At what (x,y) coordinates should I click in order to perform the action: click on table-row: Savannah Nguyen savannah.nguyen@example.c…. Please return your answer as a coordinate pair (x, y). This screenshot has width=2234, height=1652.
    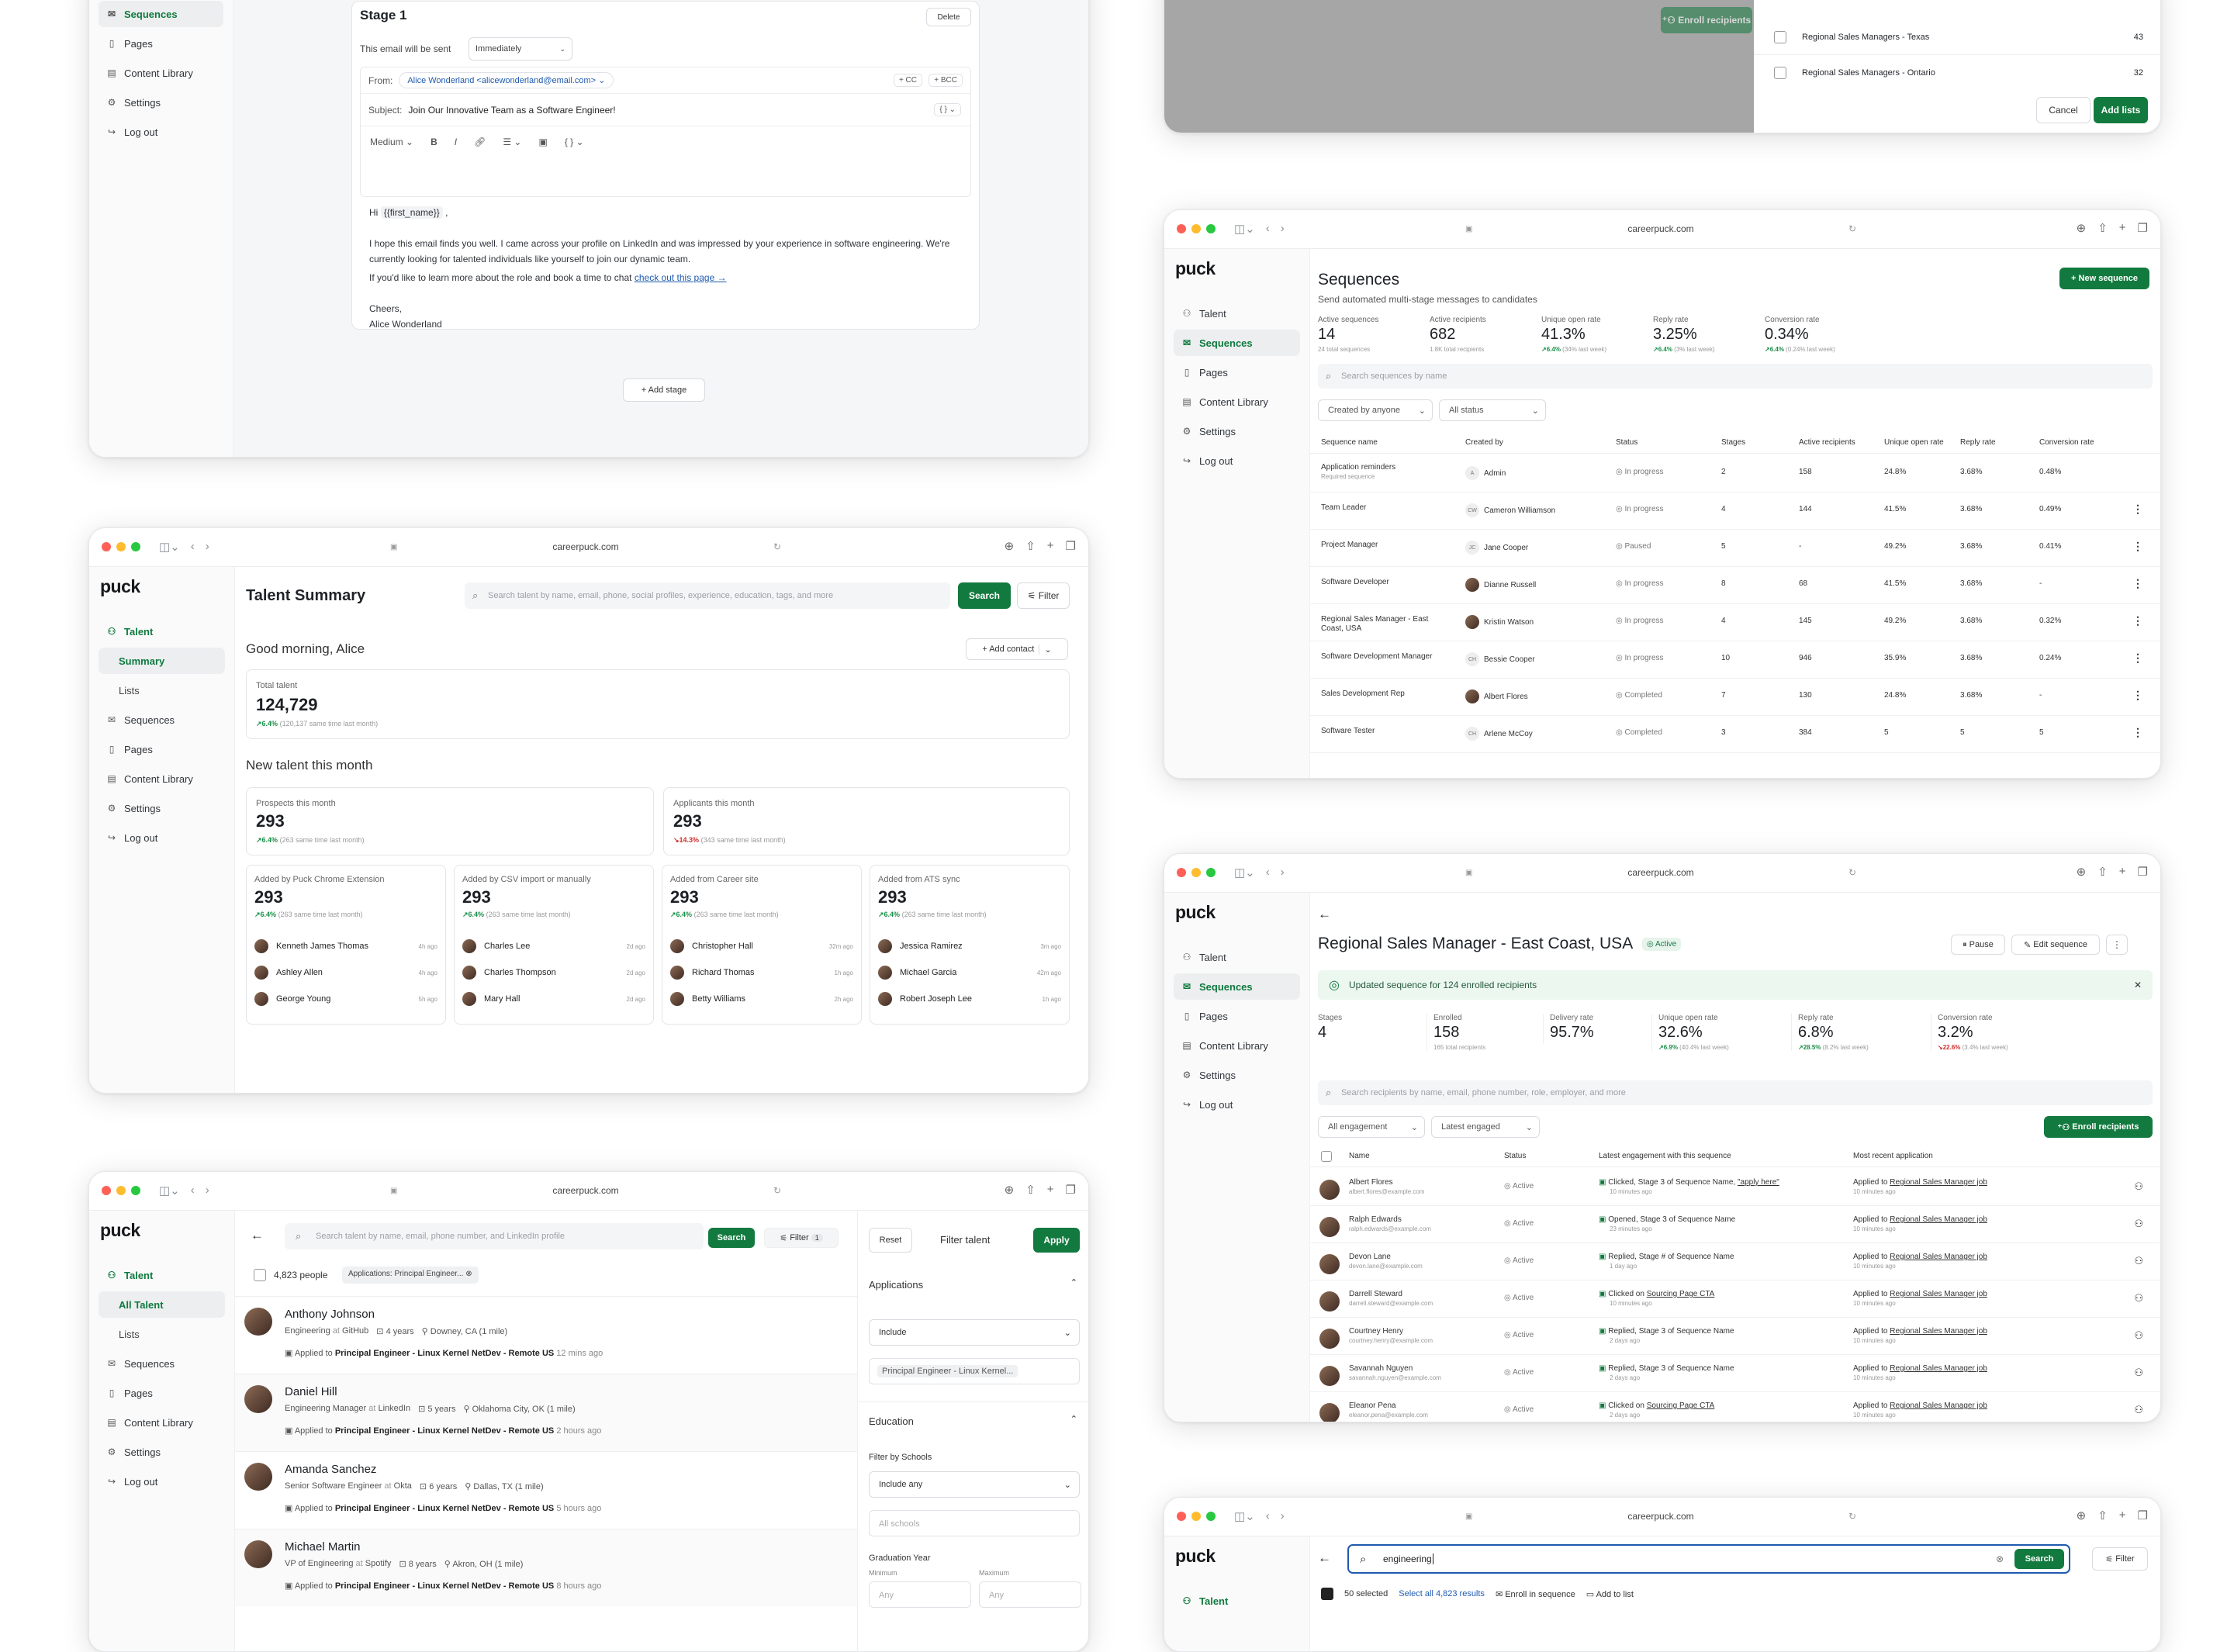
    Looking at the image, I should click on (1735, 1373).